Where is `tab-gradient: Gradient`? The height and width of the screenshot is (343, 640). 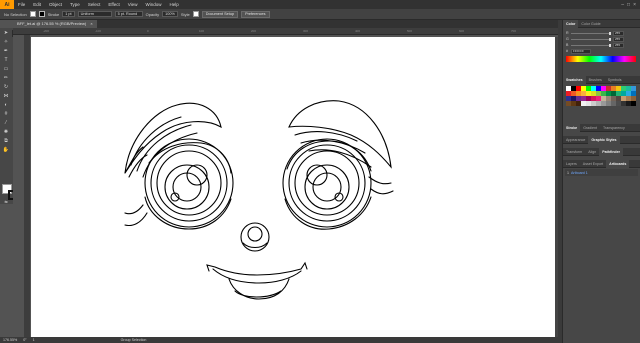 tab-gradient: Gradient is located at coordinates (590, 128).